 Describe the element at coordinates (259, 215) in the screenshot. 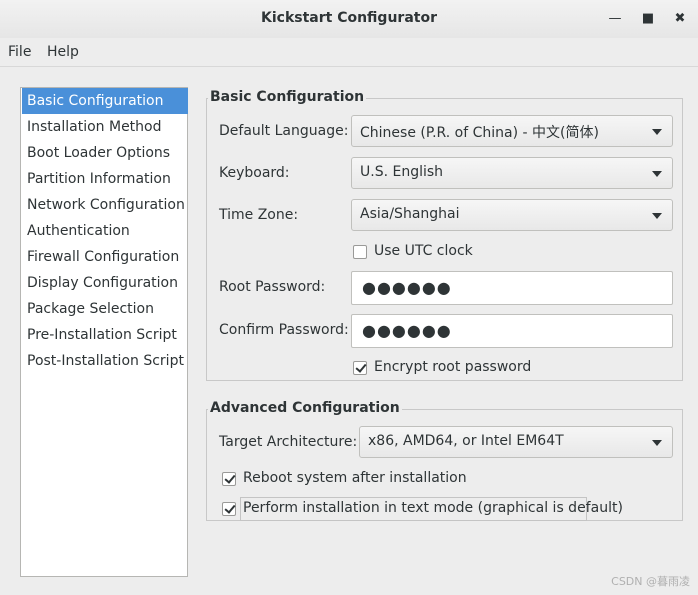

I see `time-zone-label: Time Zone:` at that location.